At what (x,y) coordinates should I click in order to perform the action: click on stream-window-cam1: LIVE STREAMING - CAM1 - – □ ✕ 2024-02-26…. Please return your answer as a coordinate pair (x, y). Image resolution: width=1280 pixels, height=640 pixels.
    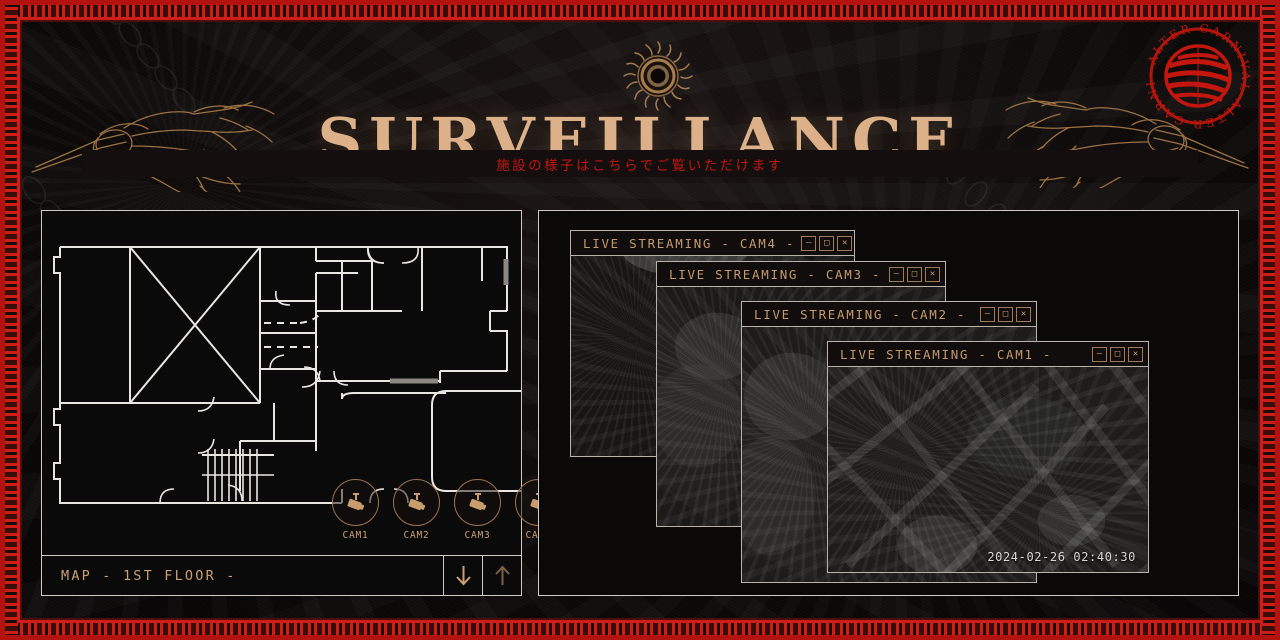
    Looking at the image, I should click on (988, 457).